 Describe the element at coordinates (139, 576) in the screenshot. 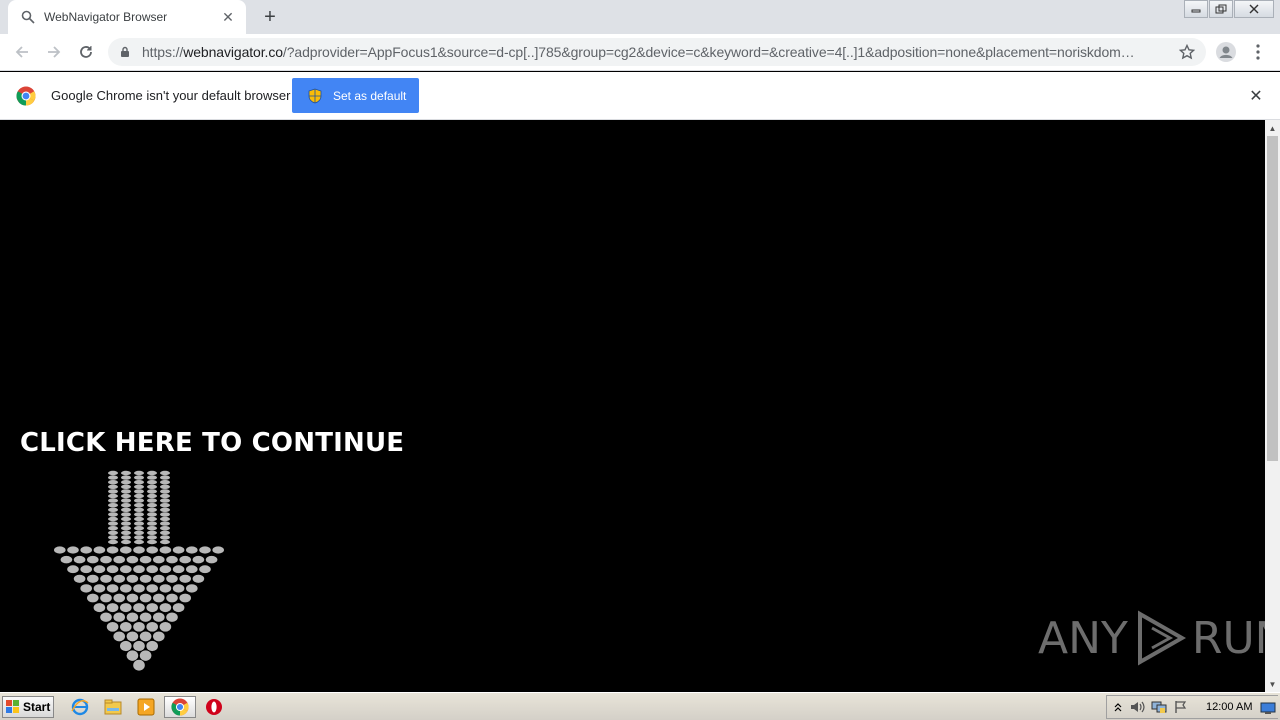

I see `down-arrow-graphic` at that location.